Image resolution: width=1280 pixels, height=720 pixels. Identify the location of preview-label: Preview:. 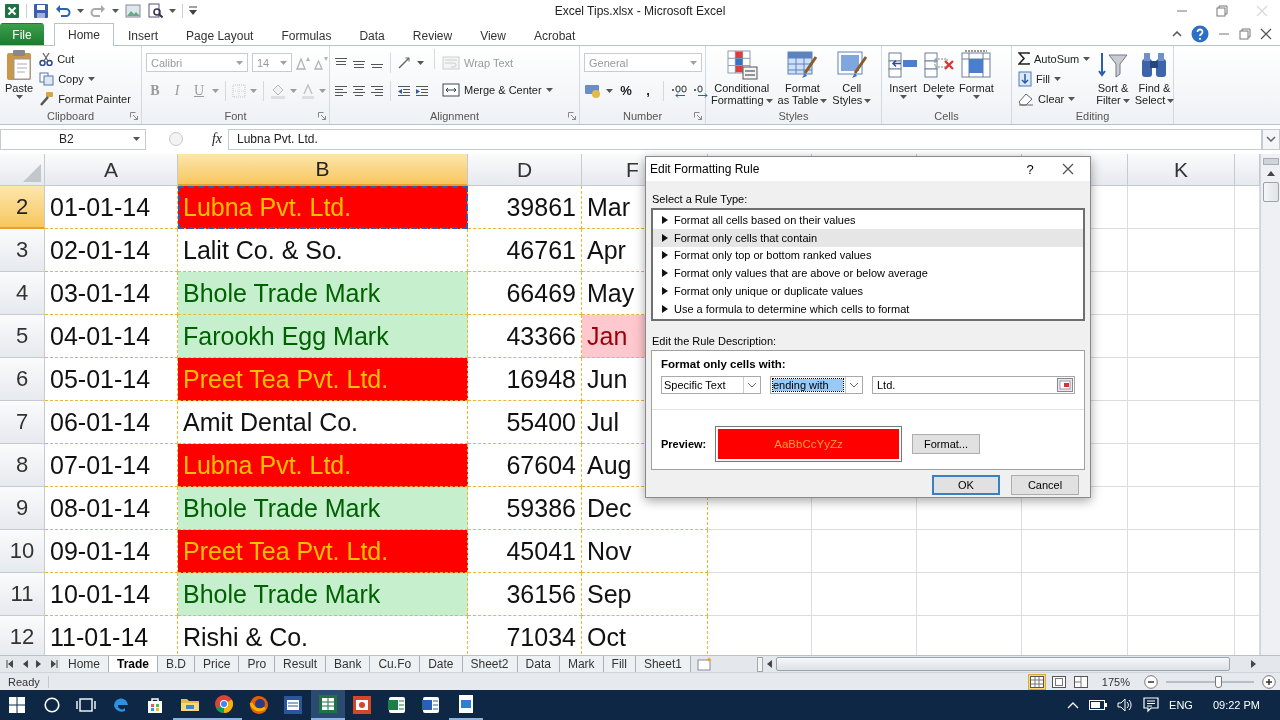
(684, 443).